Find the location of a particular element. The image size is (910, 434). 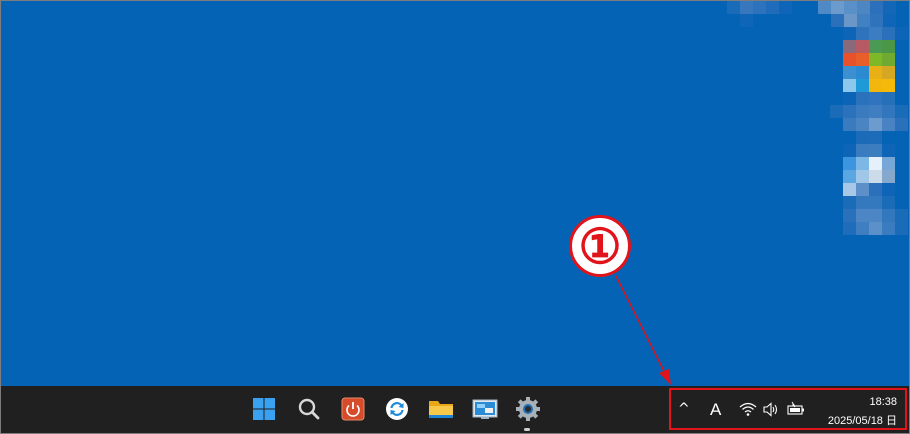

annotation-marker: ① is located at coordinates (600, 246).